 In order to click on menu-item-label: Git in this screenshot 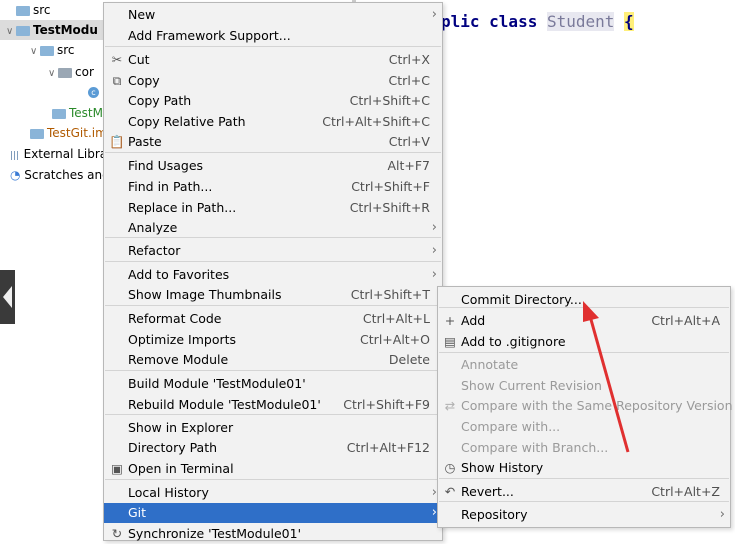, I will do `click(137, 512)`.